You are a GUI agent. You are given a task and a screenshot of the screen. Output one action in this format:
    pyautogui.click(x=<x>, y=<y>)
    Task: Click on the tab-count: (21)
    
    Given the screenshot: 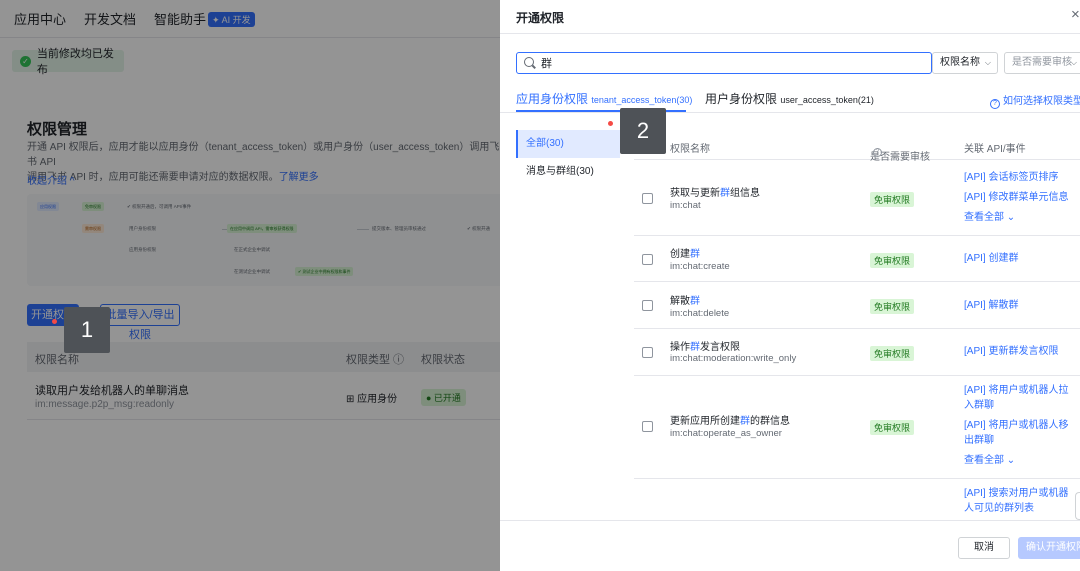 What is the action you would take?
    pyautogui.click(x=865, y=100)
    